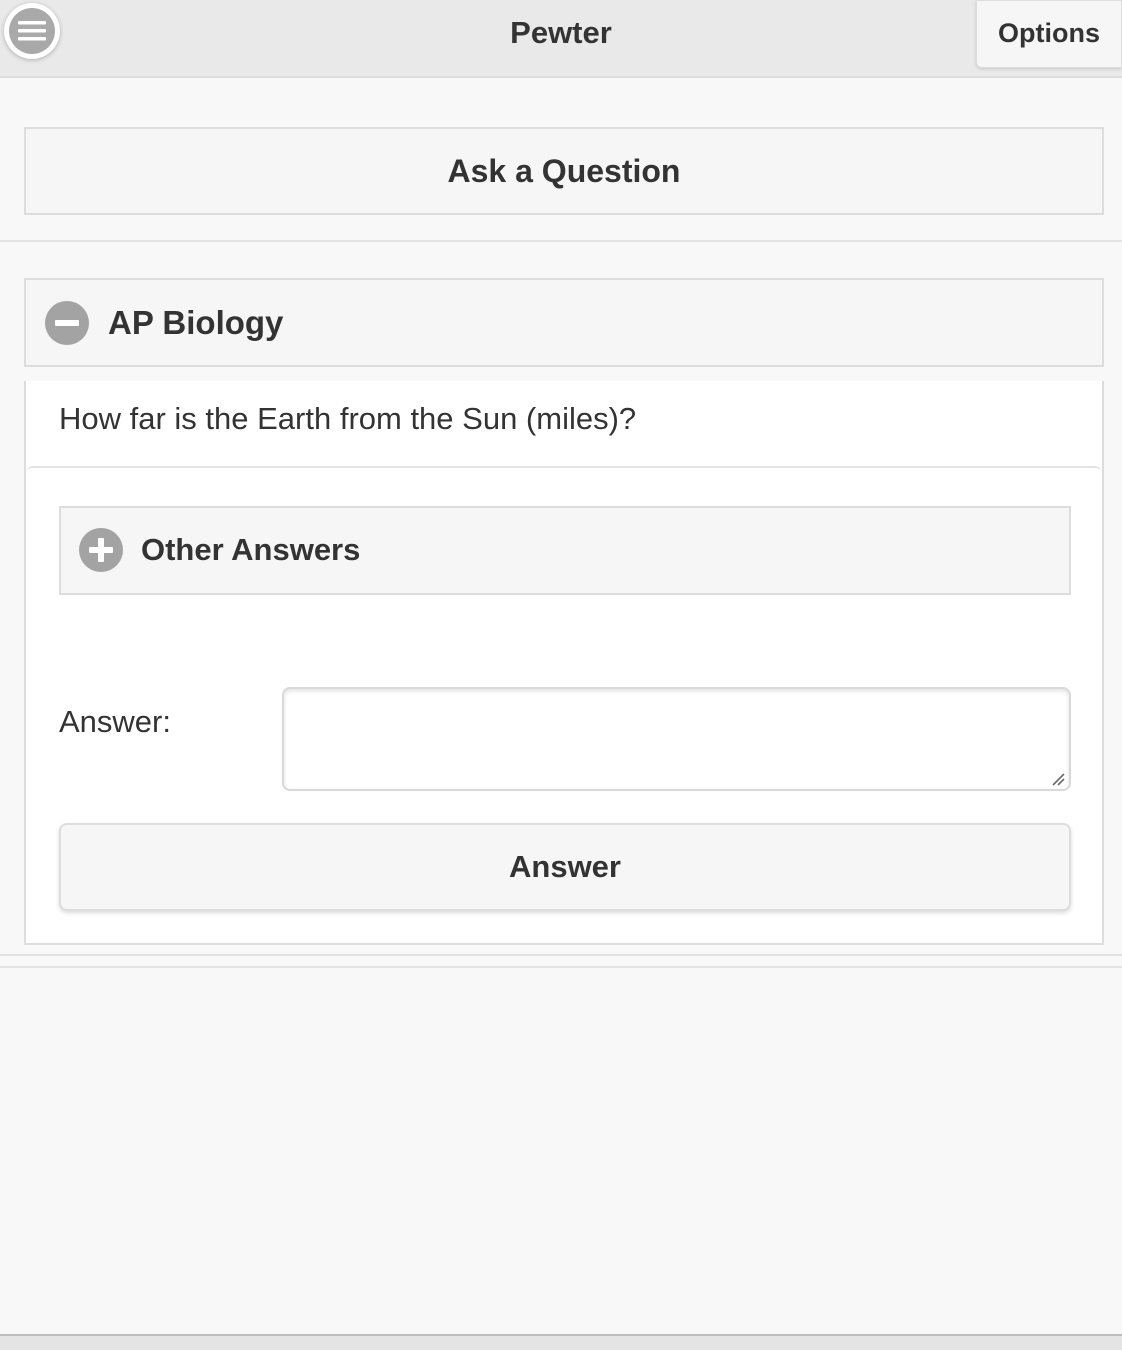 The image size is (1122, 1350). Describe the element at coordinates (1049, 34) in the screenshot. I see `options-button: Options` at that location.